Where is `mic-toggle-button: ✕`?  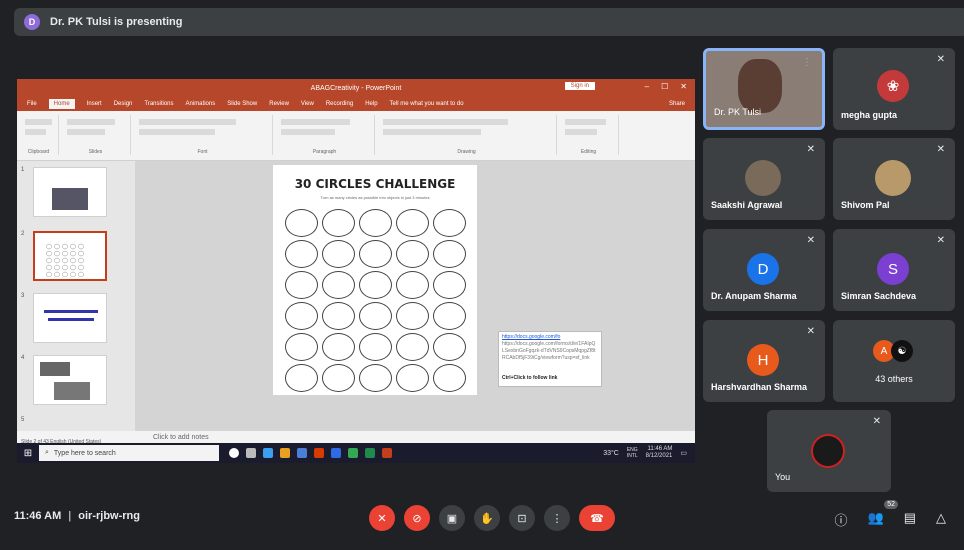
mic-toggle-button: ✕ is located at coordinates (382, 518).